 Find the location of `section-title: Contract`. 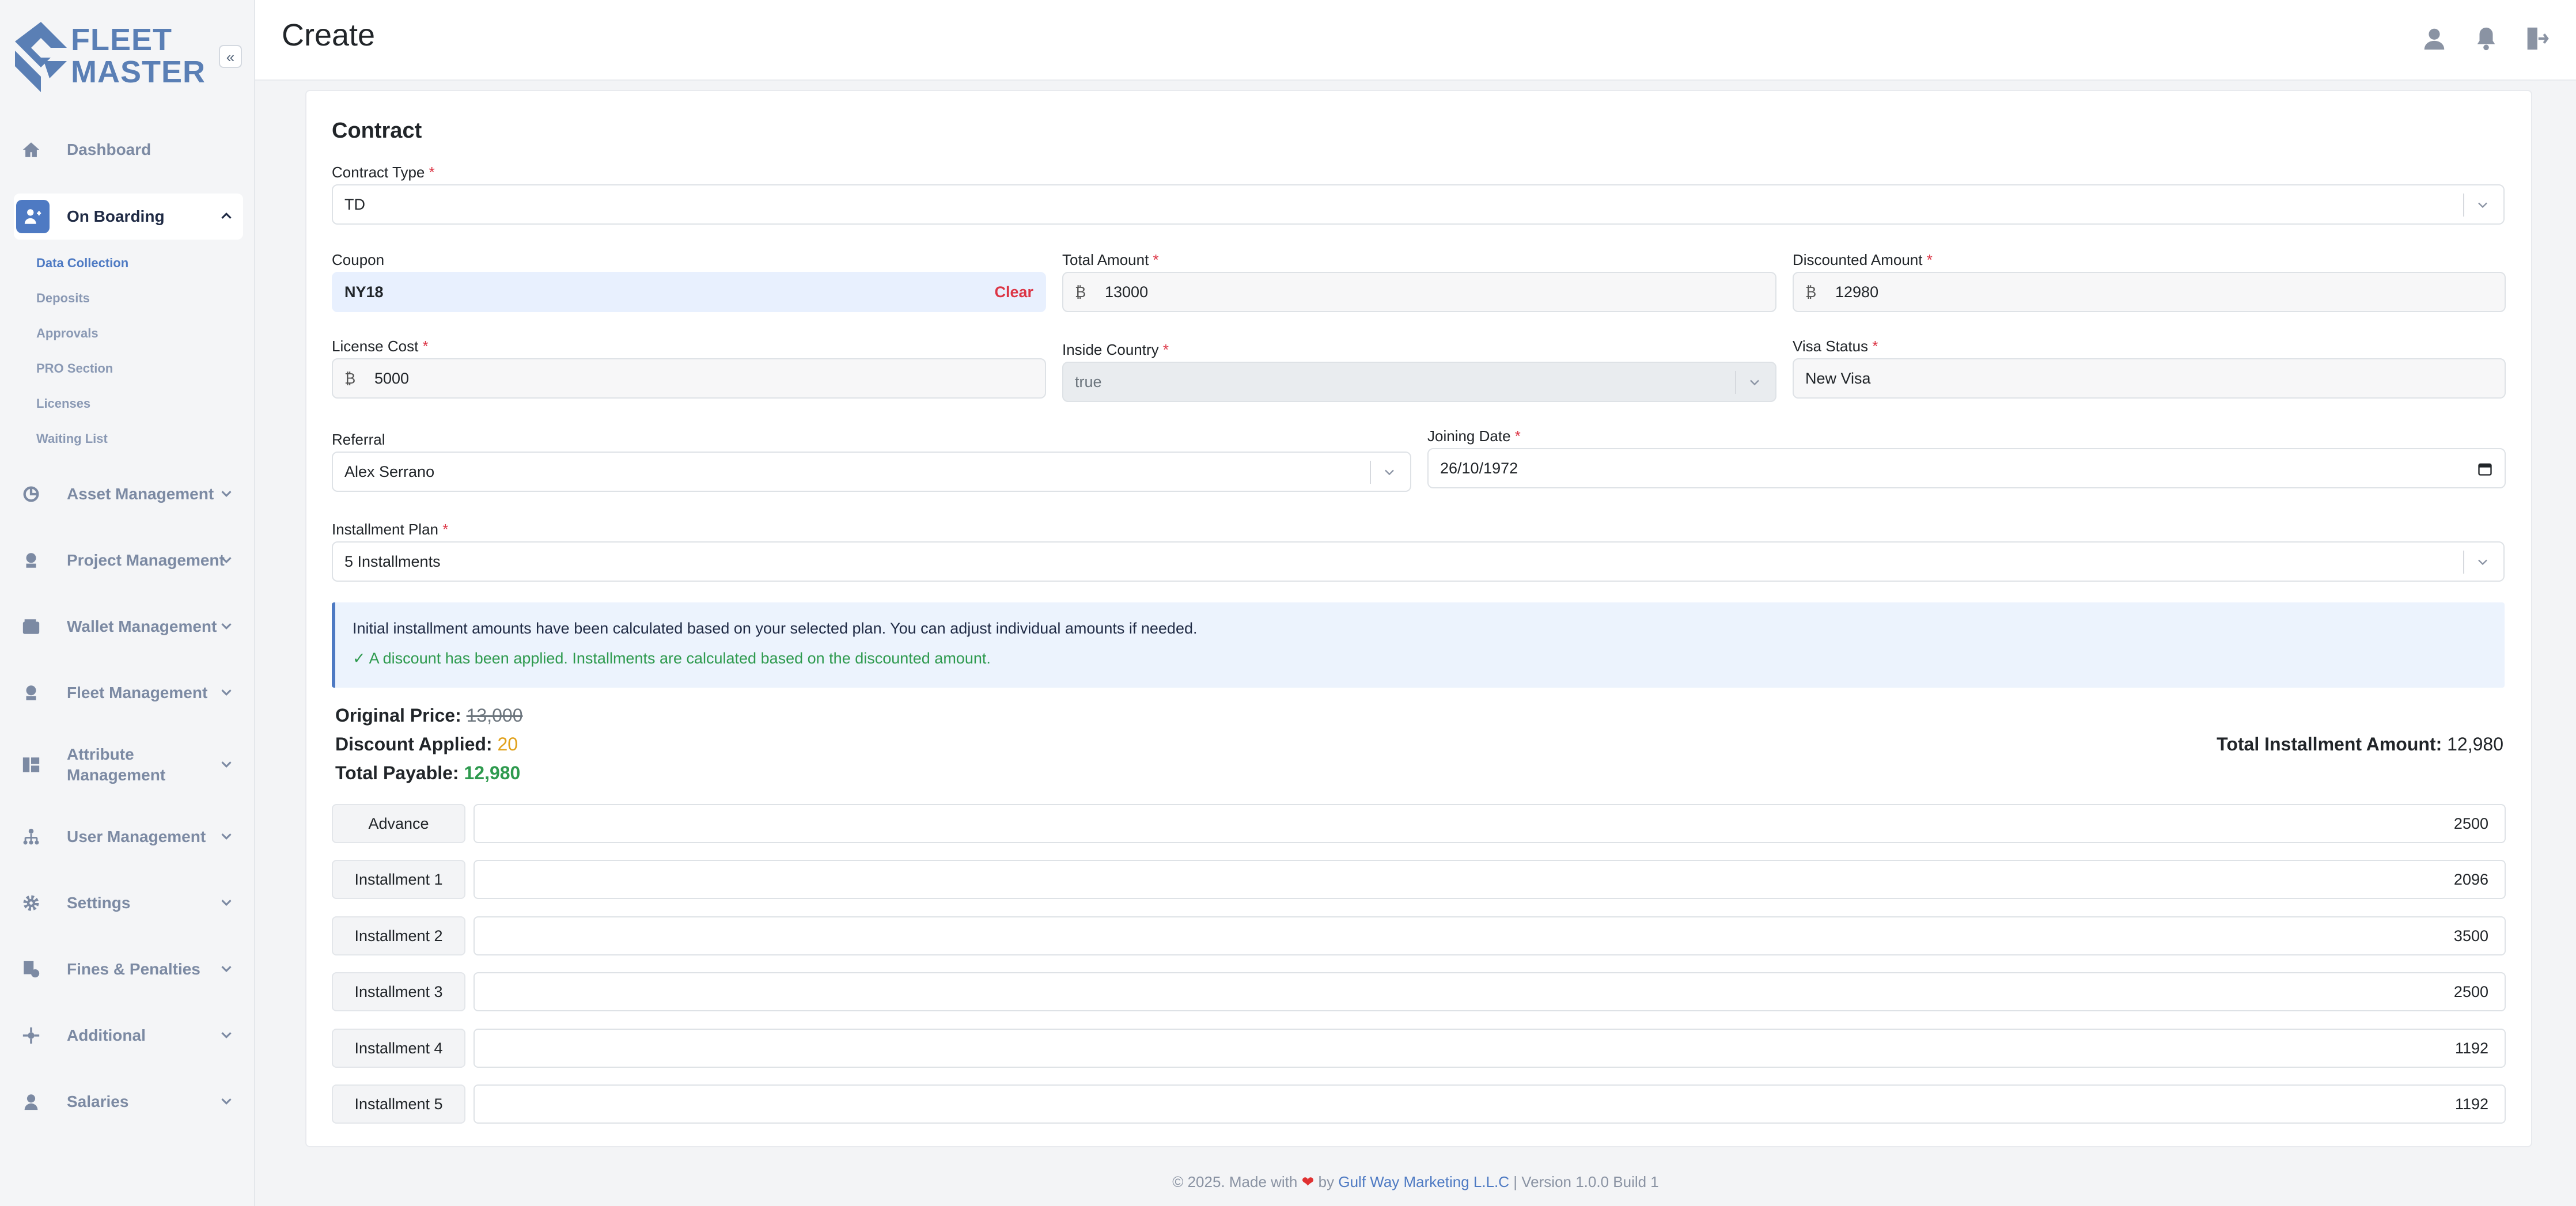

section-title: Contract is located at coordinates (377, 131).